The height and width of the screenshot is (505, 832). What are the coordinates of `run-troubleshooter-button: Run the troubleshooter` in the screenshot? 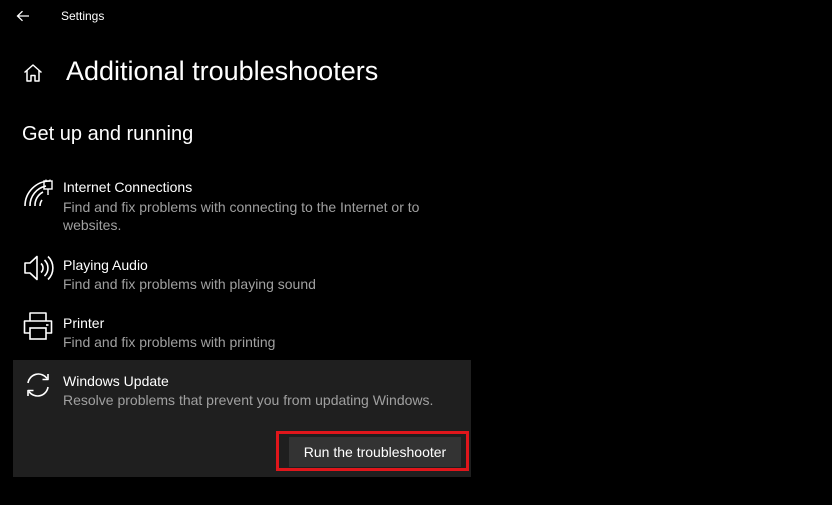 It's located at (375, 452).